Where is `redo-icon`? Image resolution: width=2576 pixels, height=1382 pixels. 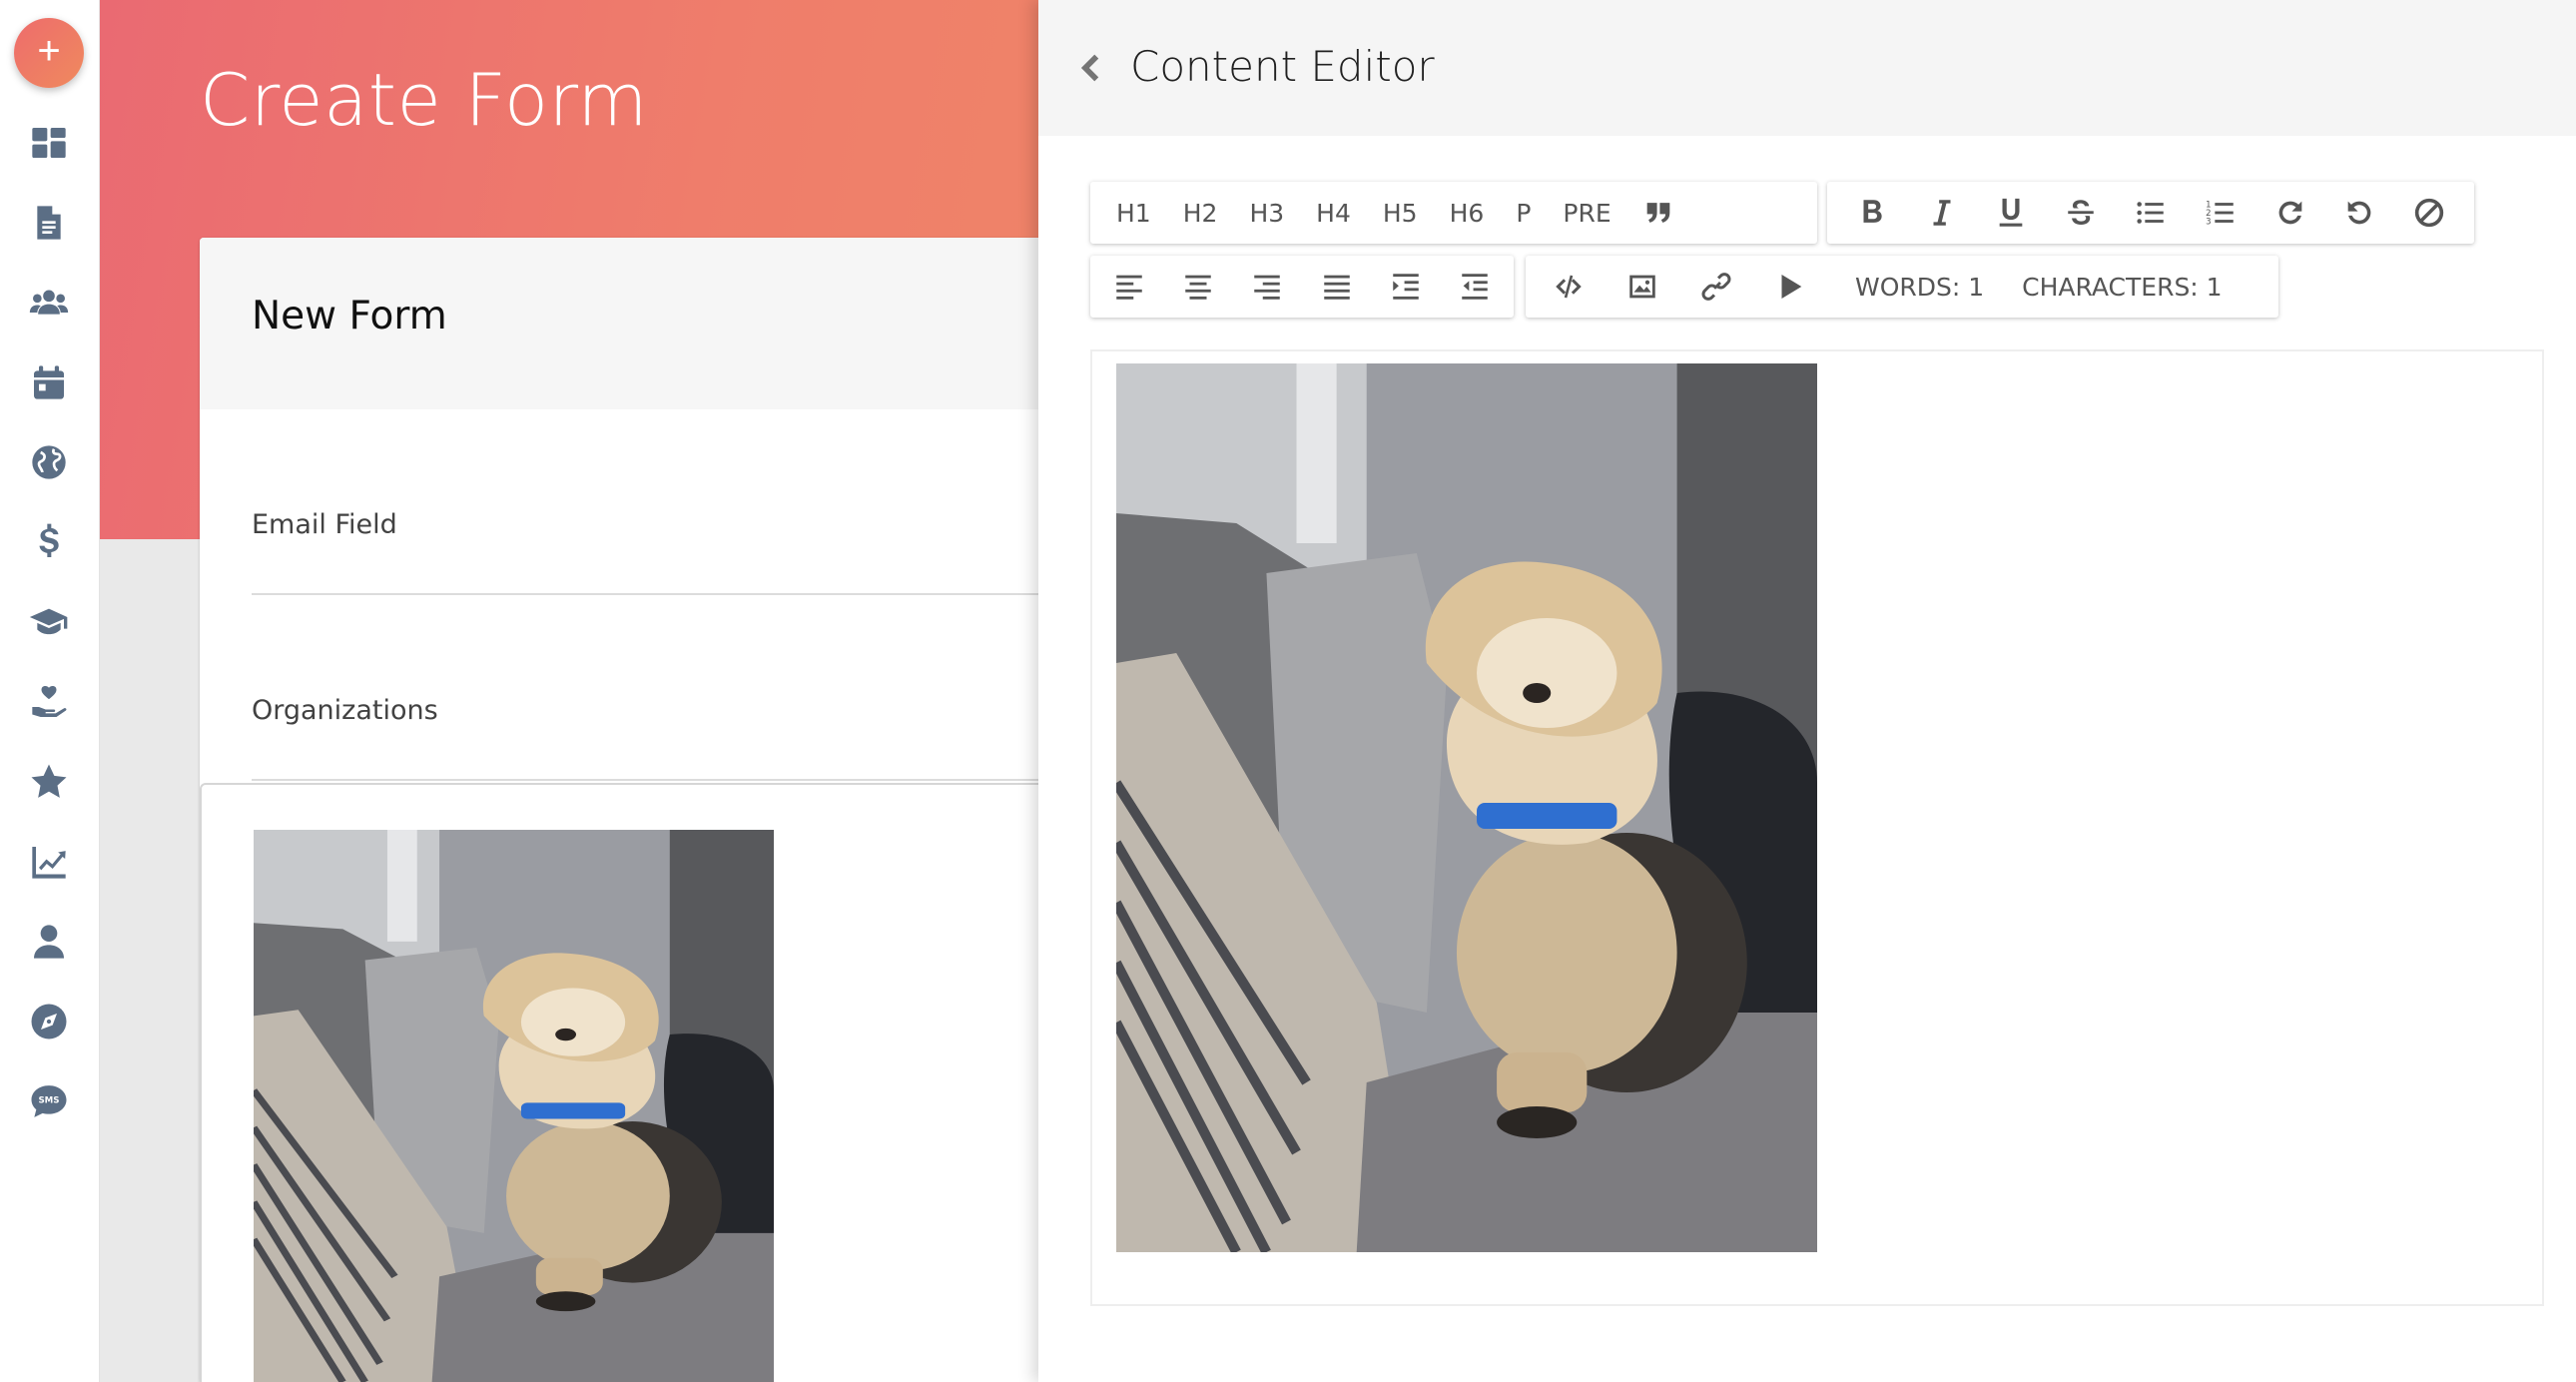 redo-icon is located at coordinates (2290, 213).